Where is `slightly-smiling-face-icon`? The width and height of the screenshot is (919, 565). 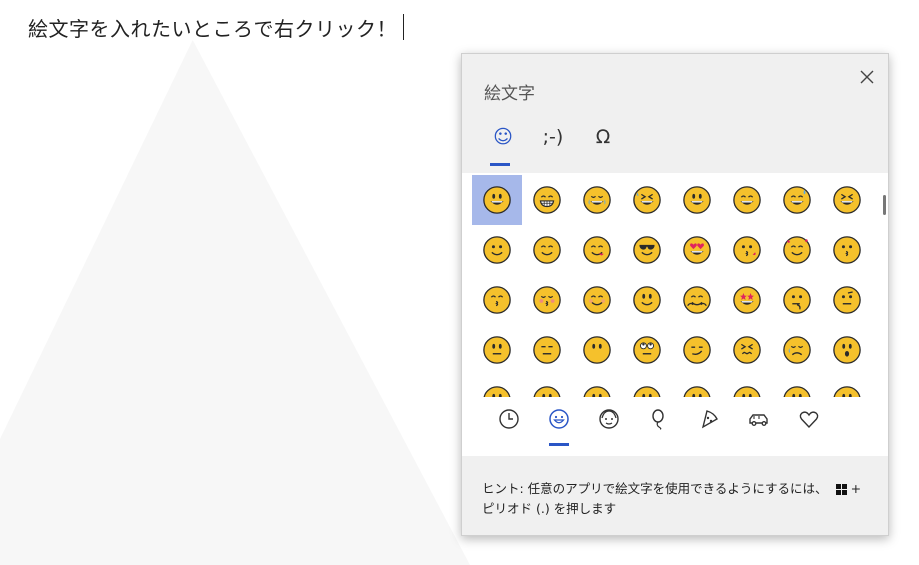 slightly-smiling-face-icon is located at coordinates (647, 300).